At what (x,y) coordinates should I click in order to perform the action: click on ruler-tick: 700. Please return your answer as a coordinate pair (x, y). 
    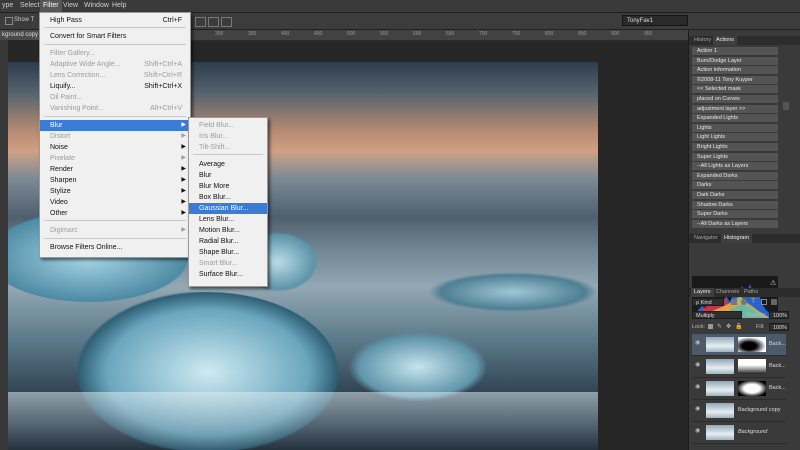
    Looking at the image, I should click on (483, 34).